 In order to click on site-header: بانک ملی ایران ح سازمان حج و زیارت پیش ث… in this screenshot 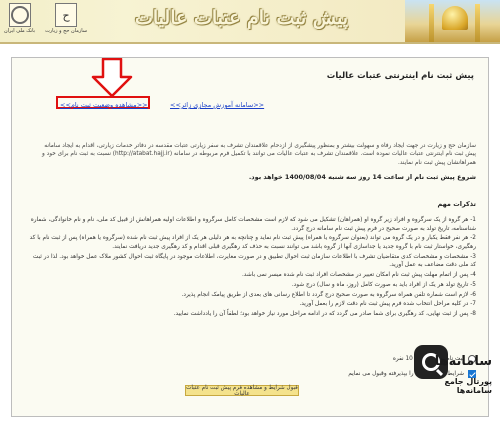, I will do `click(250, 22)`.